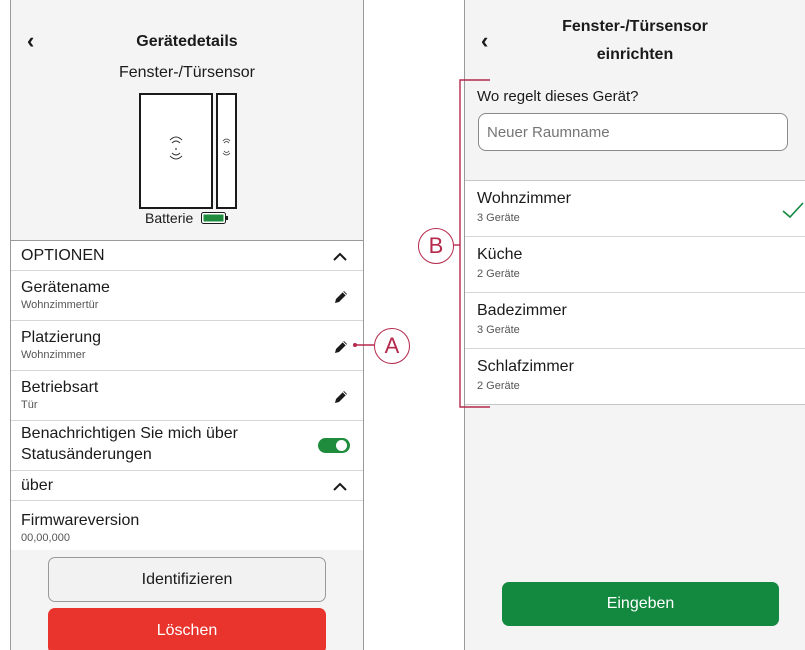 The height and width of the screenshot is (650, 805). What do you see at coordinates (392, 346) in the screenshot?
I see `callout-a: A` at bounding box center [392, 346].